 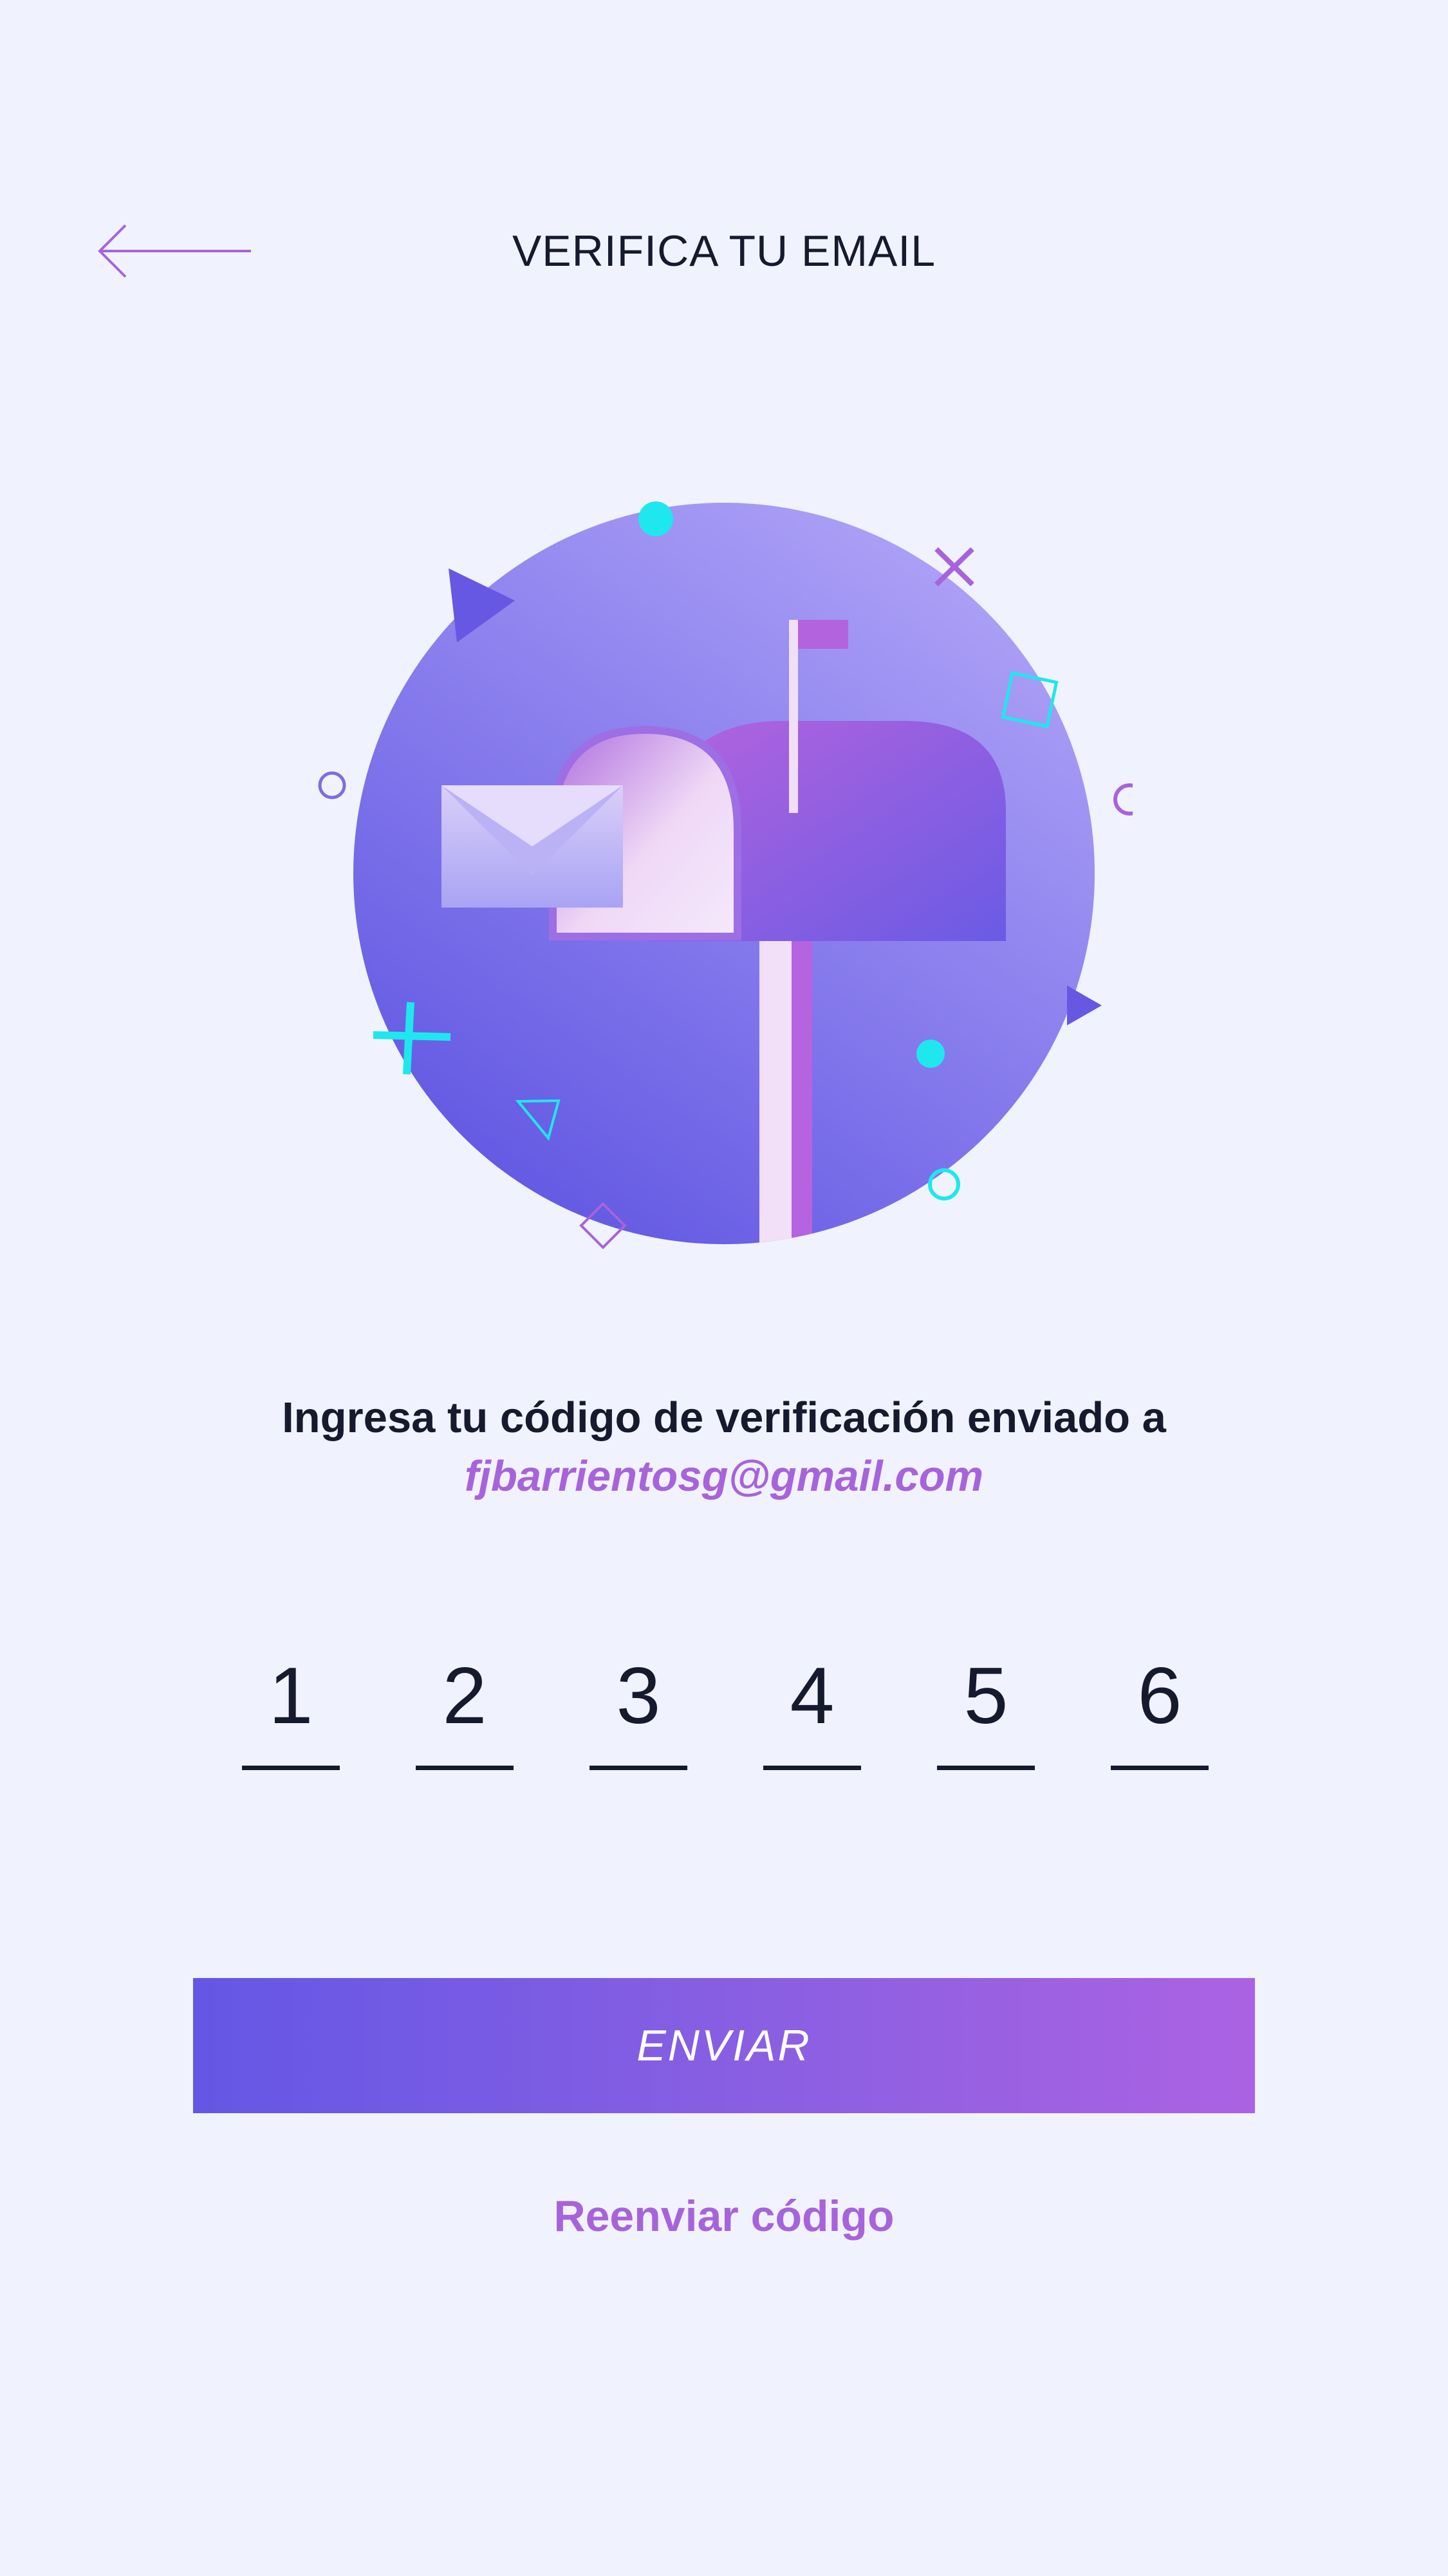 What do you see at coordinates (465, 1705) in the screenshot?
I see `code-digit-2: 2` at bounding box center [465, 1705].